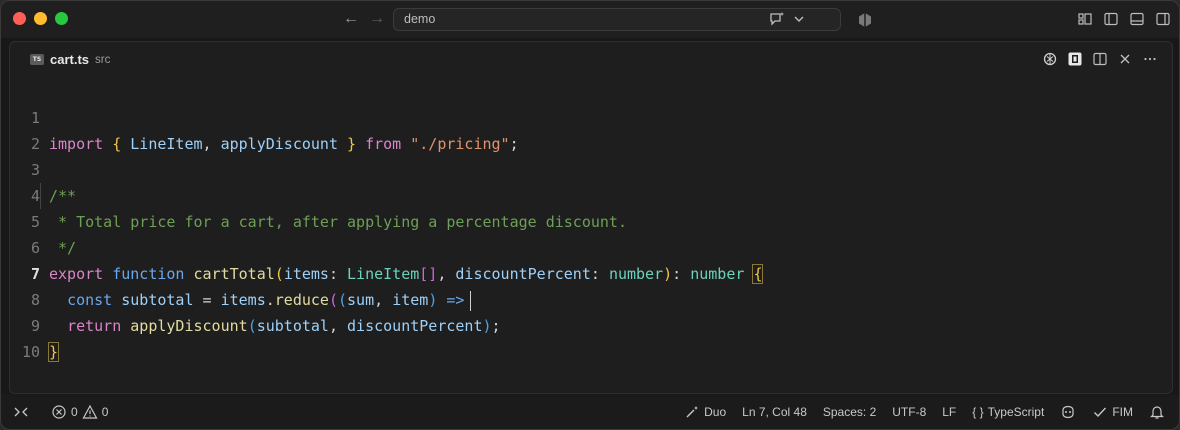 Image resolution: width=1180 pixels, height=430 pixels. What do you see at coordinates (103, 59) in the screenshot?
I see `tab-folder: src` at bounding box center [103, 59].